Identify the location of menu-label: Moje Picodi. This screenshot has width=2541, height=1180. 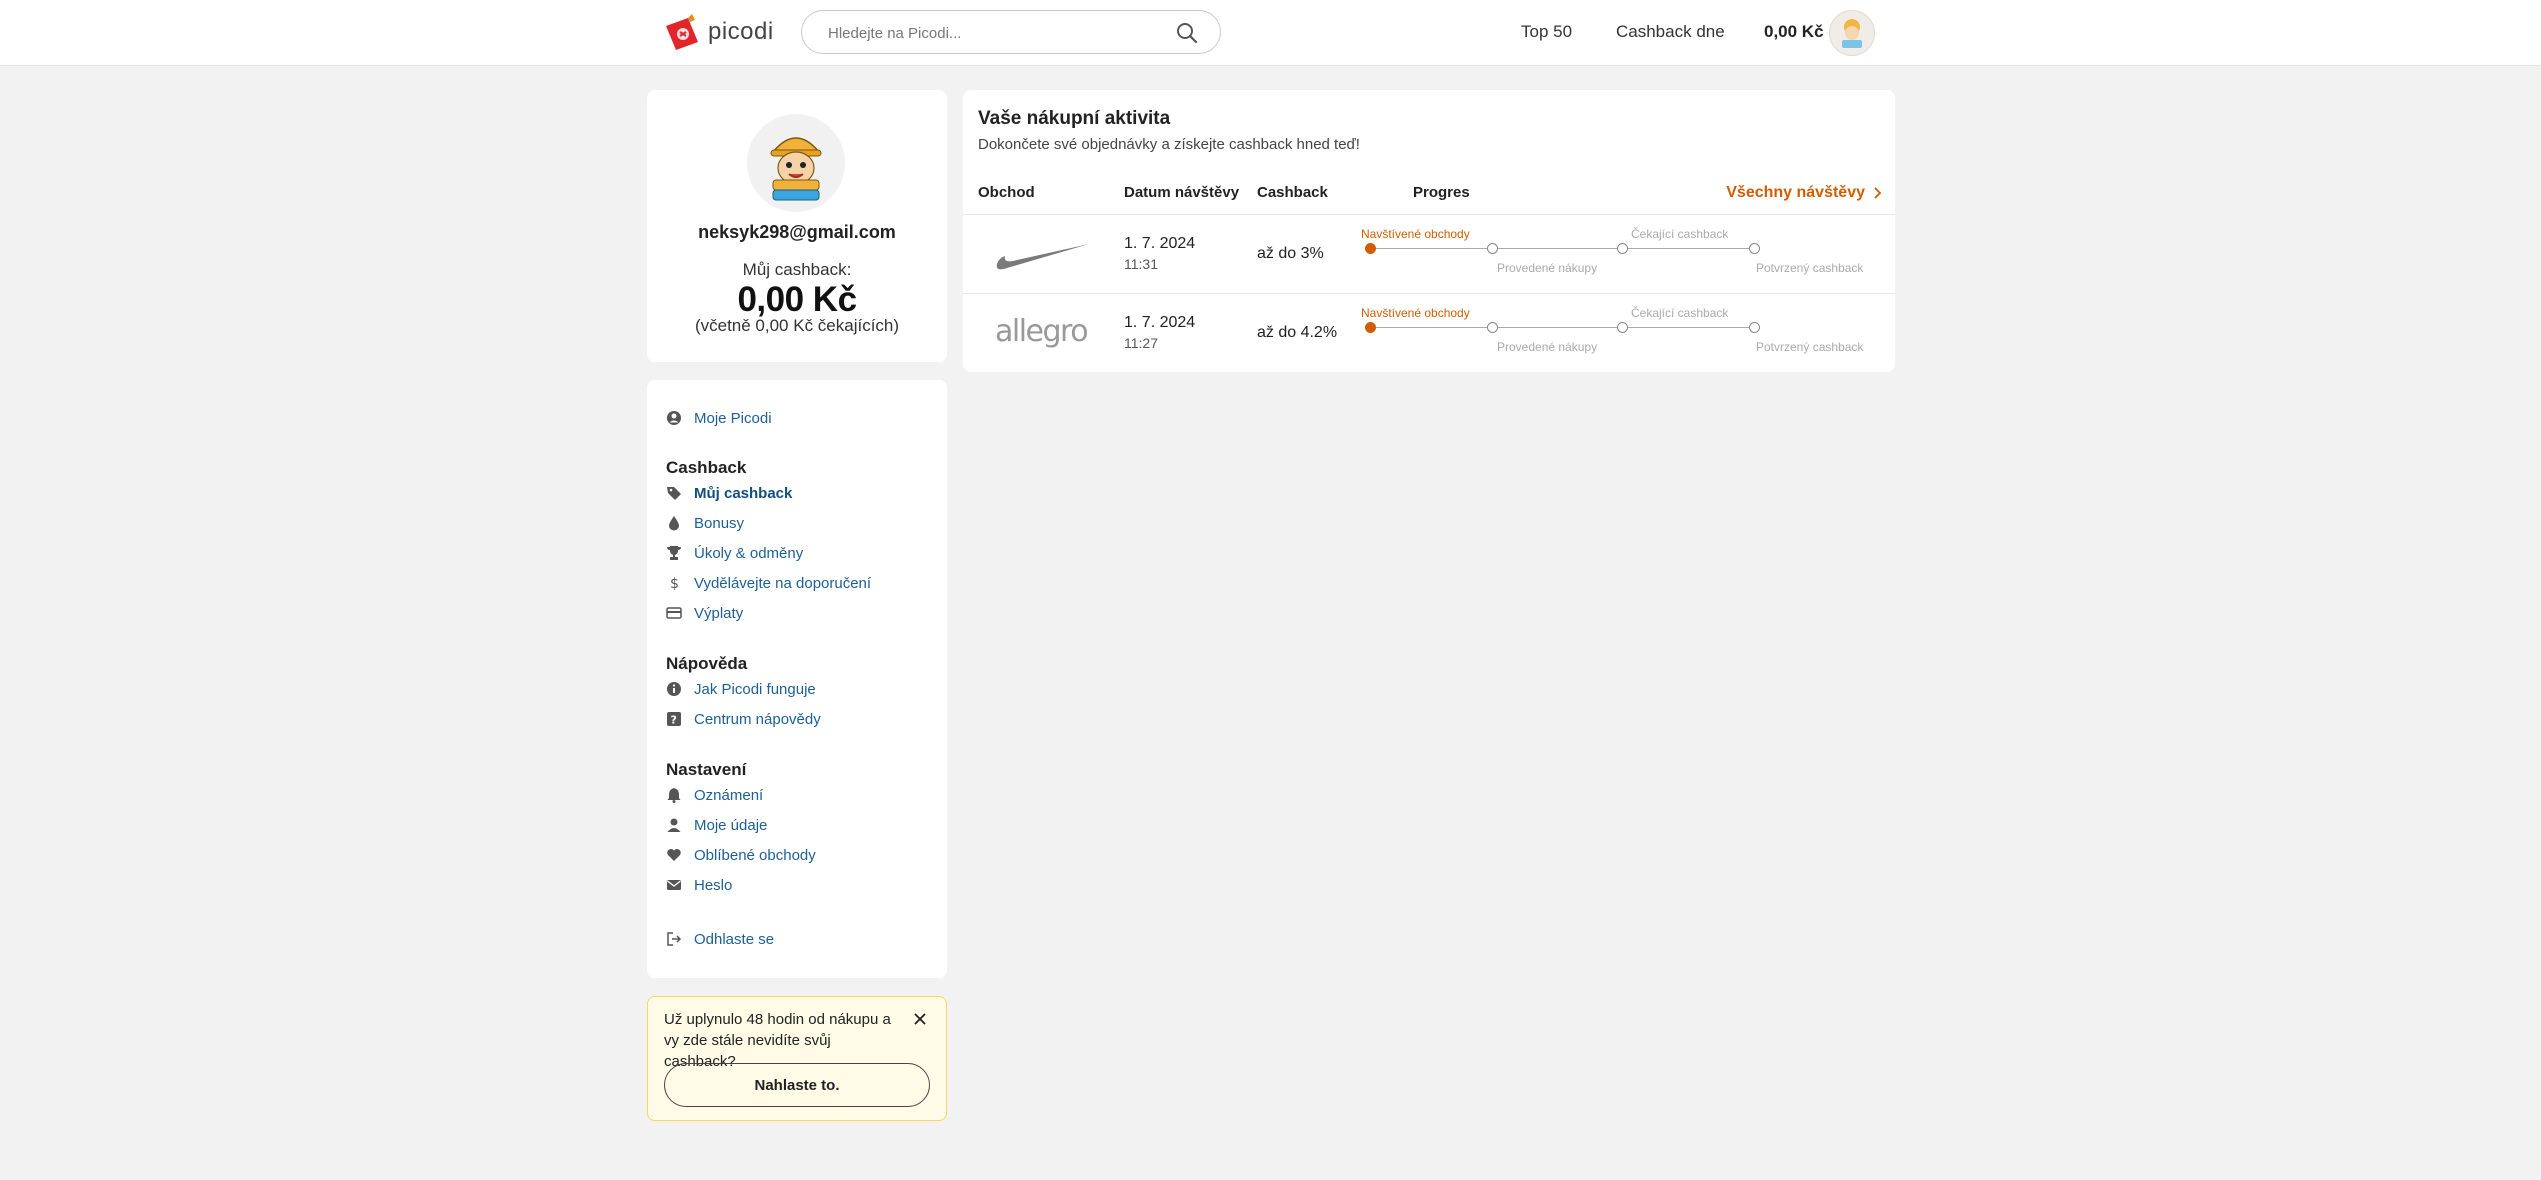
(733, 418).